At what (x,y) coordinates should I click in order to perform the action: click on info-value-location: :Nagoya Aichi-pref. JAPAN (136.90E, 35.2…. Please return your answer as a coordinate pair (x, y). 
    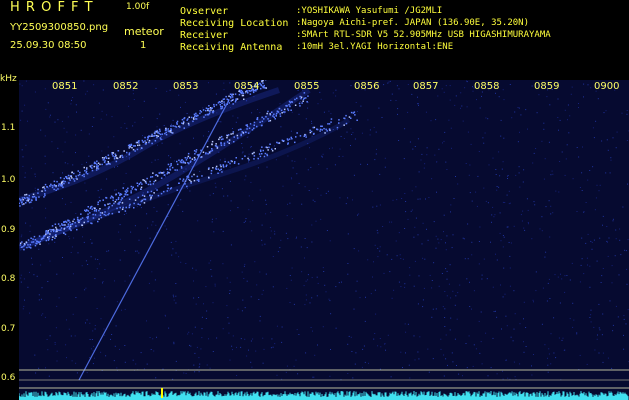
    Looking at the image, I should click on (412, 23).